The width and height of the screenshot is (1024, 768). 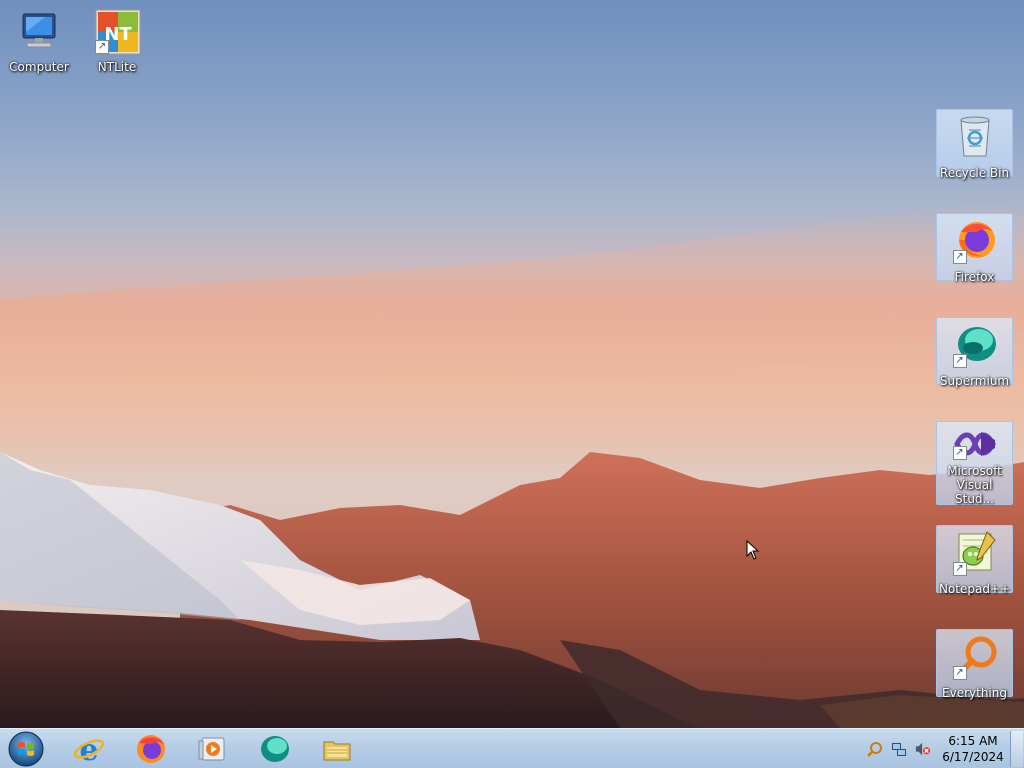 I want to click on supermium-icon, so click(x=275, y=749).